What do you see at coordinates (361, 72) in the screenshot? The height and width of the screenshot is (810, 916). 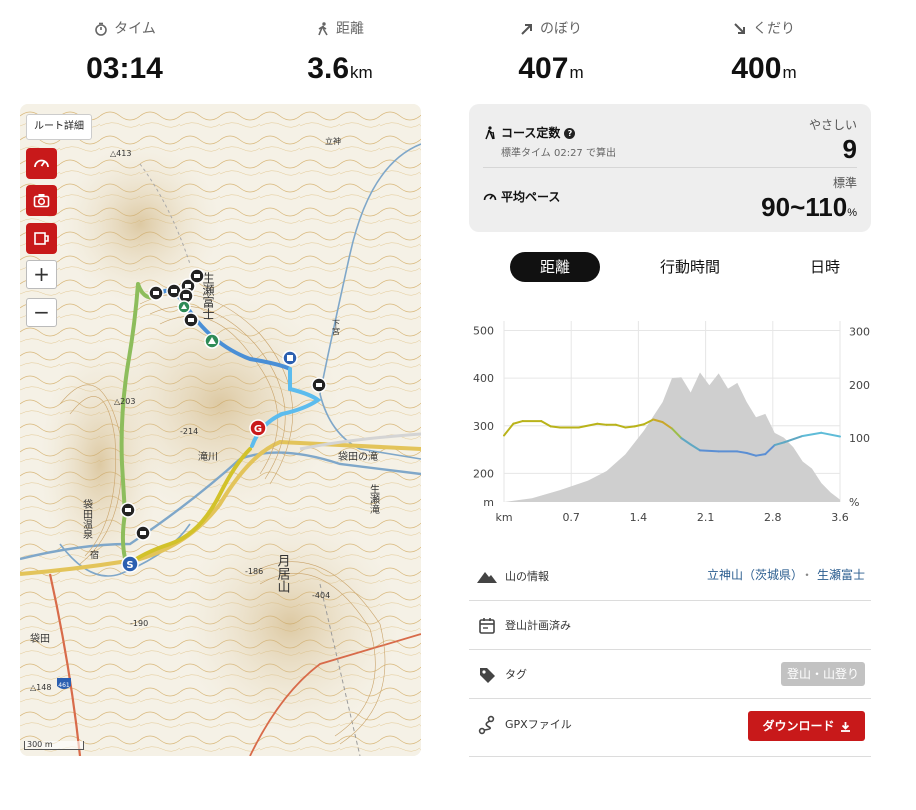 I see `stat-unit: km` at bounding box center [361, 72].